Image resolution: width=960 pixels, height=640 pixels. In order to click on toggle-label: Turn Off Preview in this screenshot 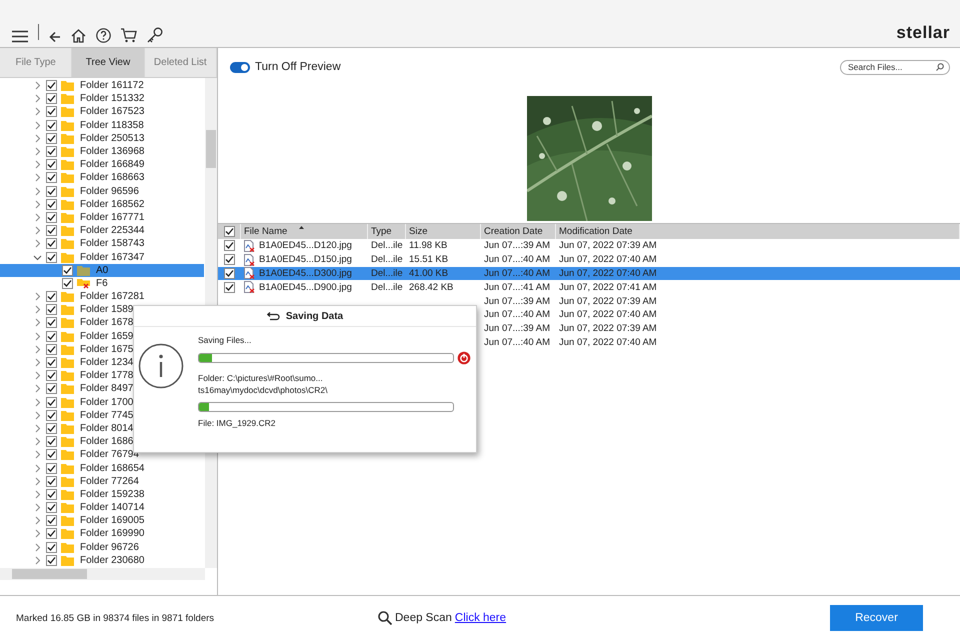, I will do `click(298, 67)`.